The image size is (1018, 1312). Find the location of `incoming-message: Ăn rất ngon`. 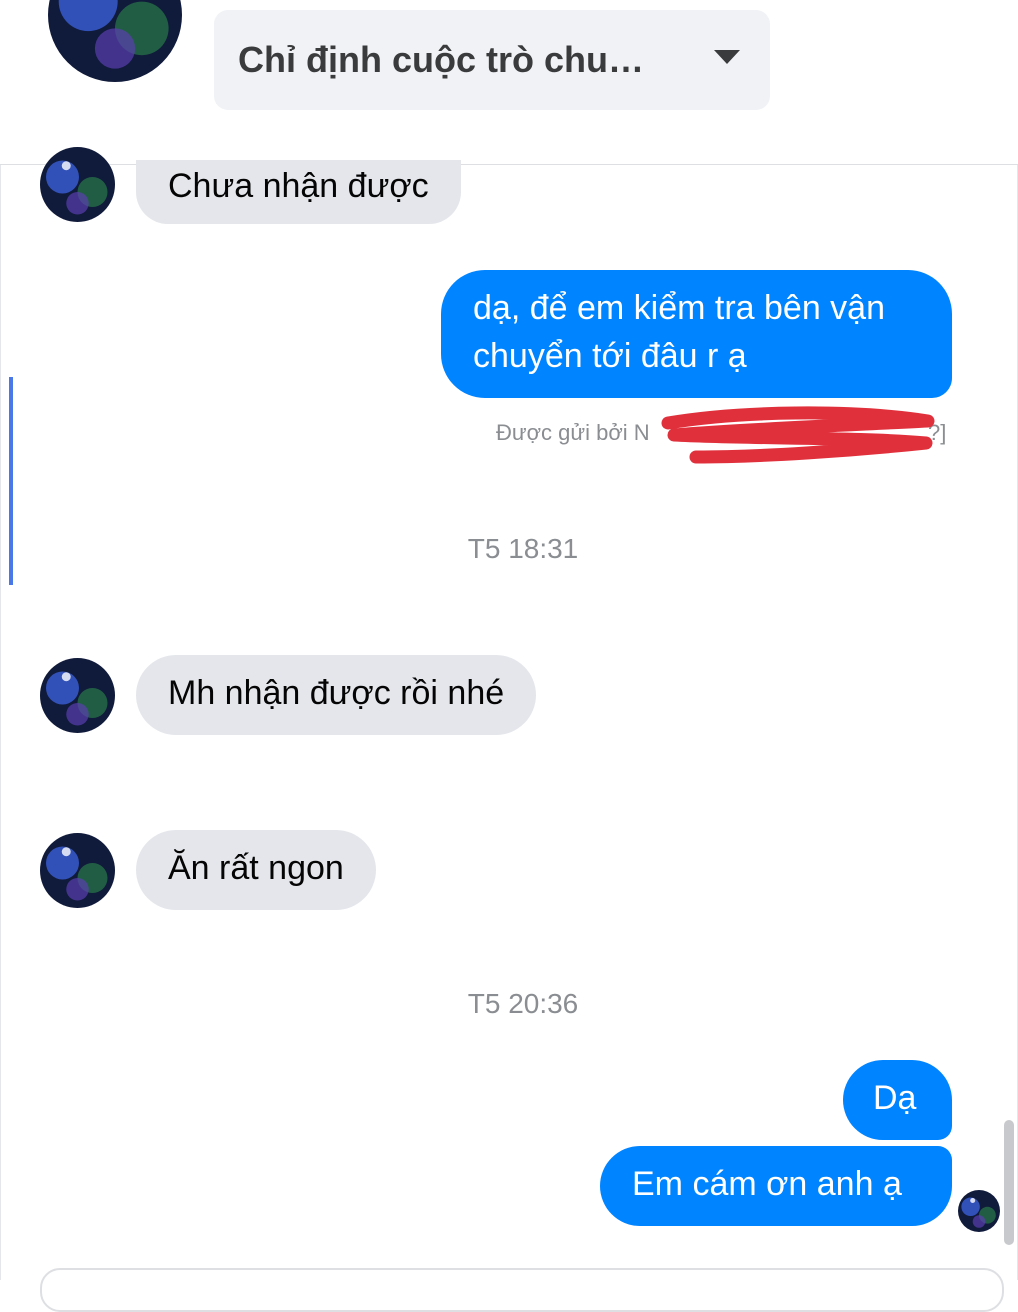

incoming-message: Ăn rất ngon is located at coordinates (256, 870).